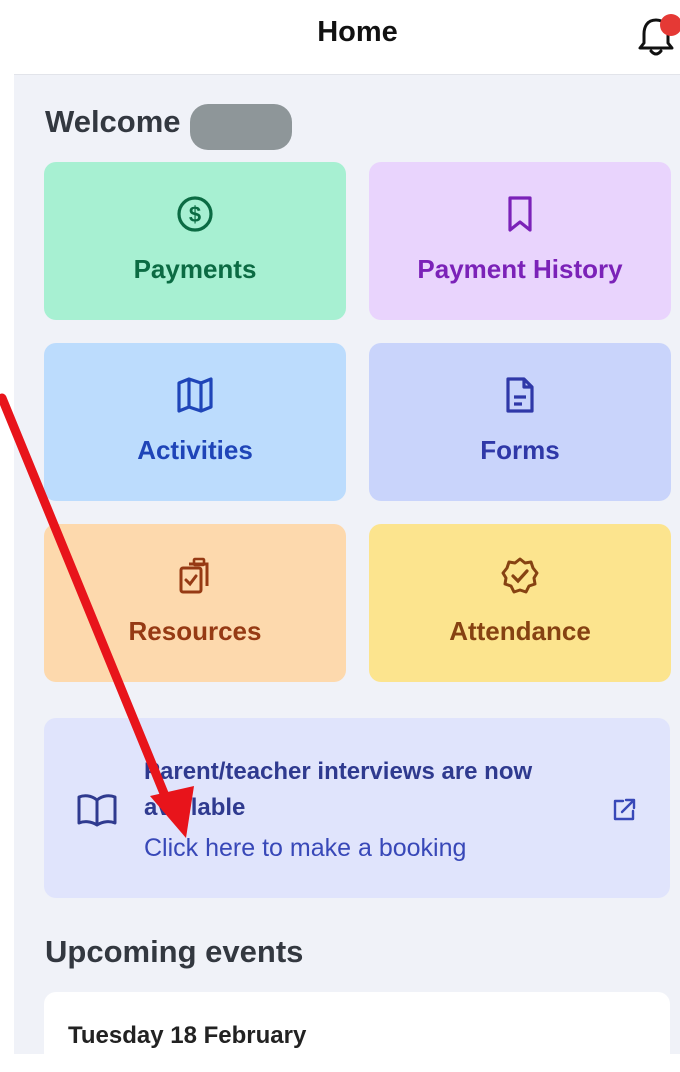 This screenshot has height=1072, width=680. What do you see at coordinates (195, 241) in the screenshot?
I see `payments-tile: $ Payments` at bounding box center [195, 241].